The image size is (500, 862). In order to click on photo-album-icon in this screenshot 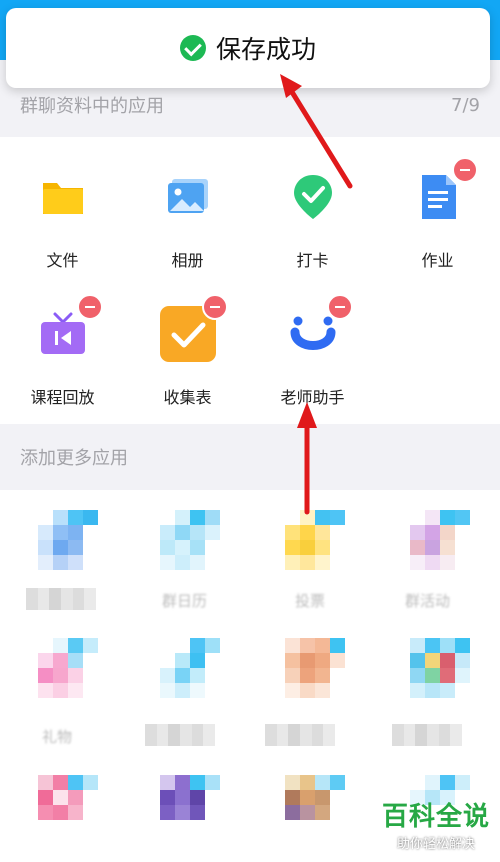, I will do `click(188, 197)`.